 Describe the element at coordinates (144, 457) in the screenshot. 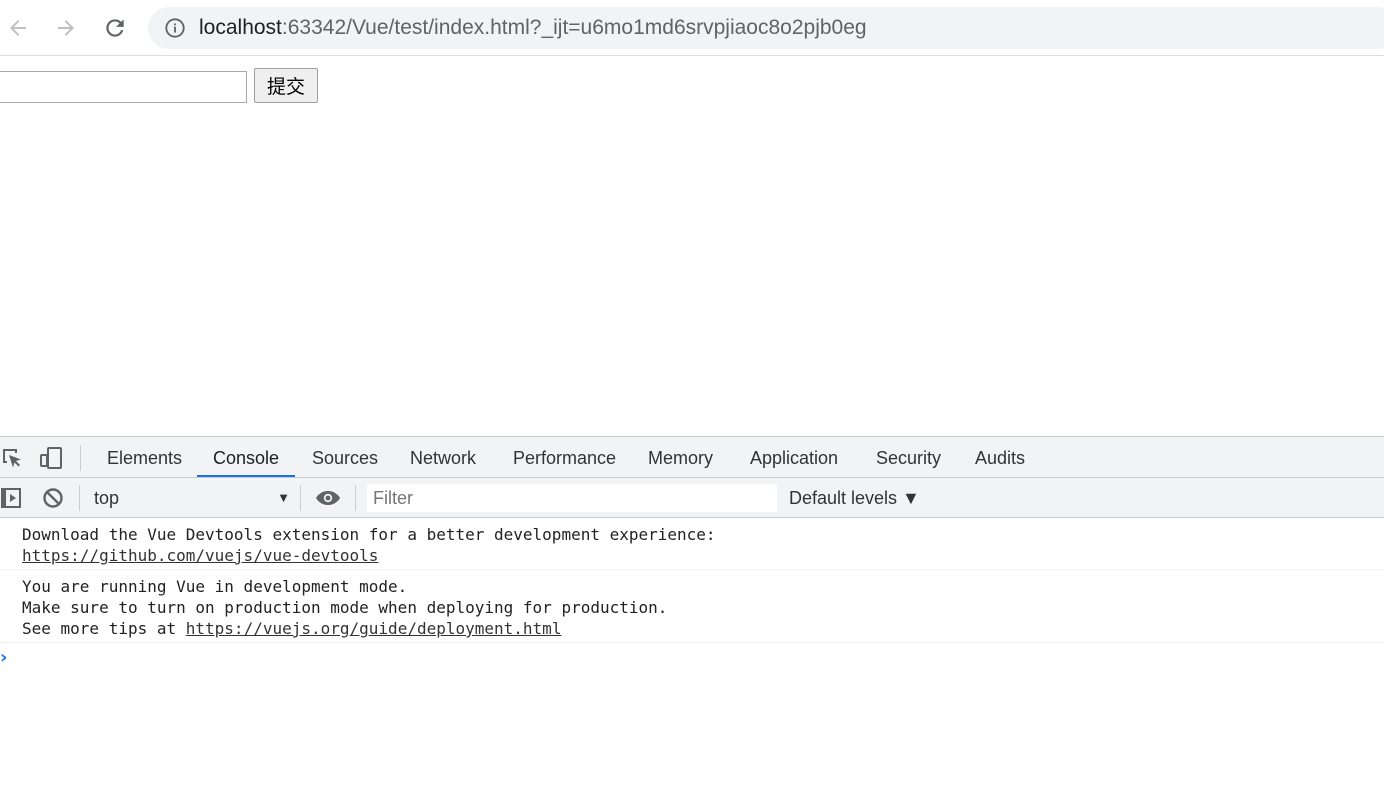

I see `tab-elements: Elements` at that location.